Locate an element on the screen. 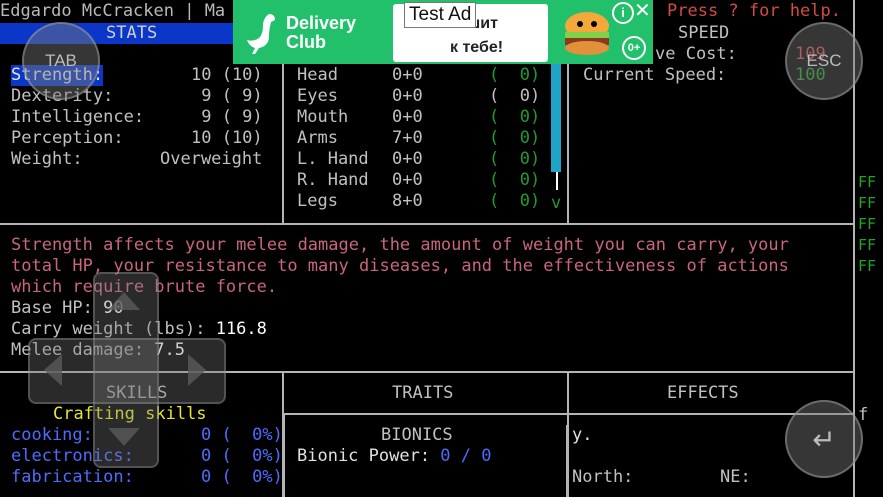 The width and height of the screenshot is (883, 497). enc-part-legs: Legs is located at coordinates (317, 201).